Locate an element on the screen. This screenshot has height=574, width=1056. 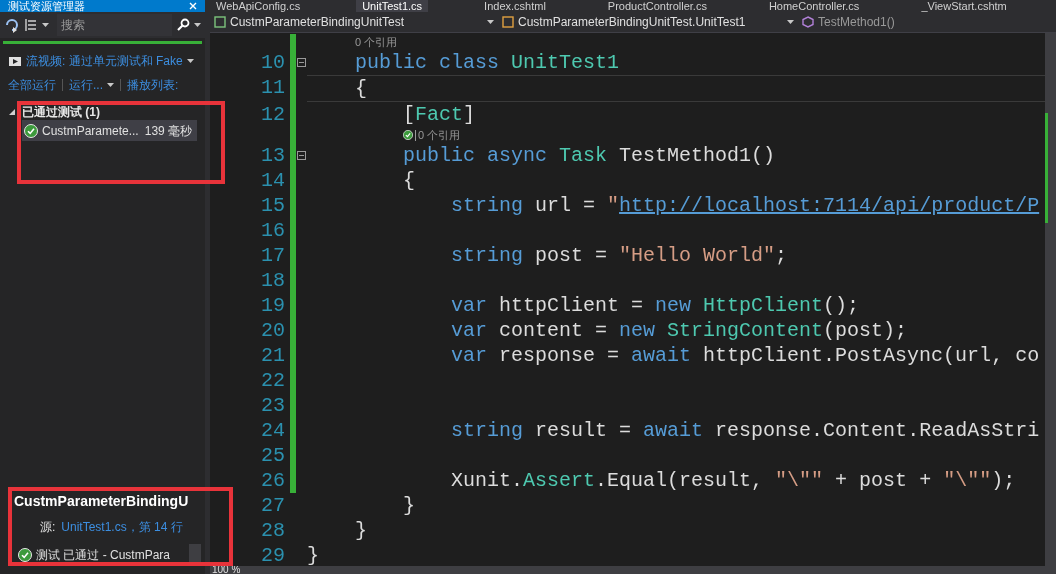
refresh-icon is located at coordinates (12, 25).